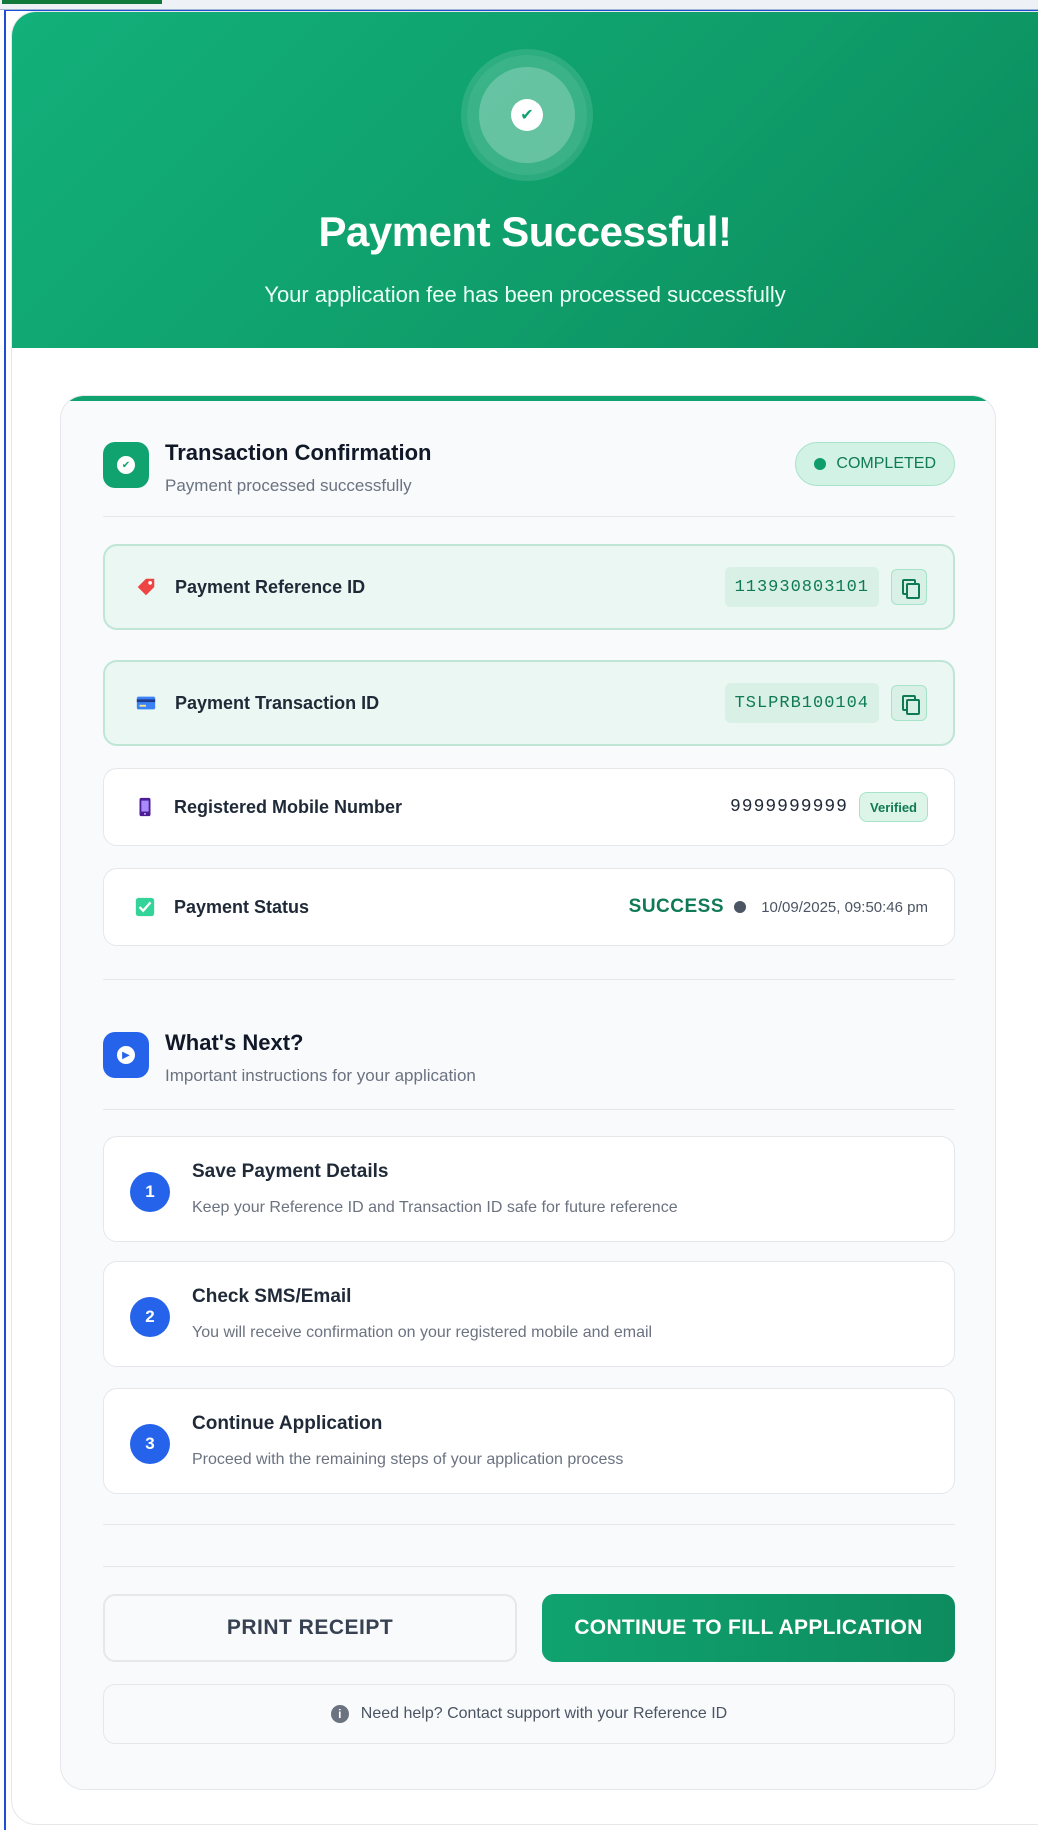  Describe the element at coordinates (310, 1628) in the screenshot. I see `print-receipt-button: PRINT RECEIPT` at that location.